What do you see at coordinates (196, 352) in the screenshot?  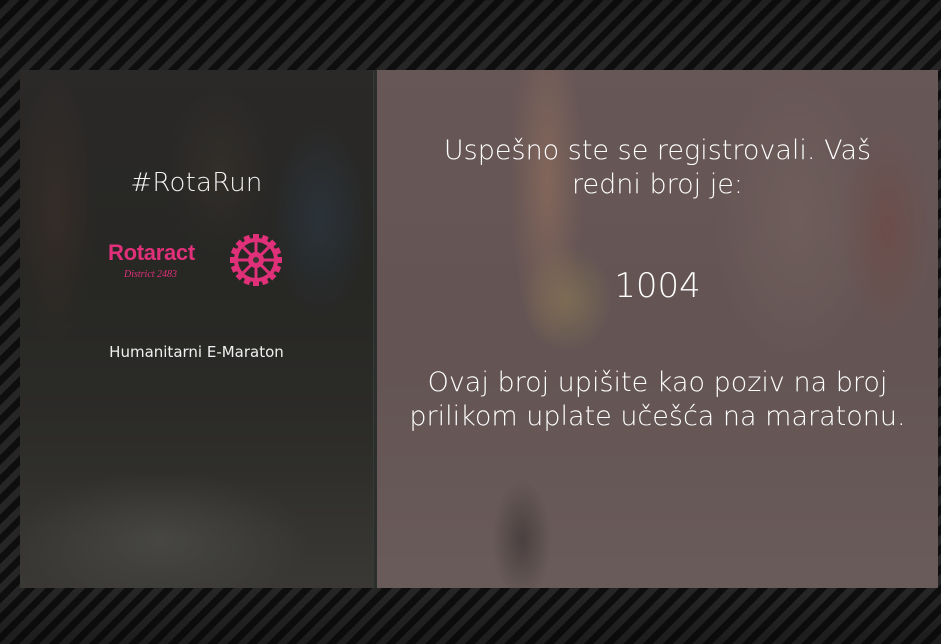 I see `event-name: Humanitarni E-Maraton` at bounding box center [196, 352].